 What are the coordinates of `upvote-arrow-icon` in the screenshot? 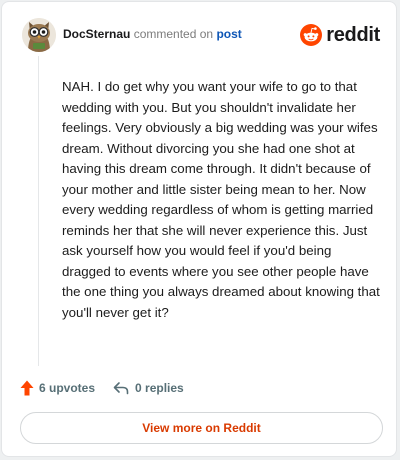 It's located at (27, 388).